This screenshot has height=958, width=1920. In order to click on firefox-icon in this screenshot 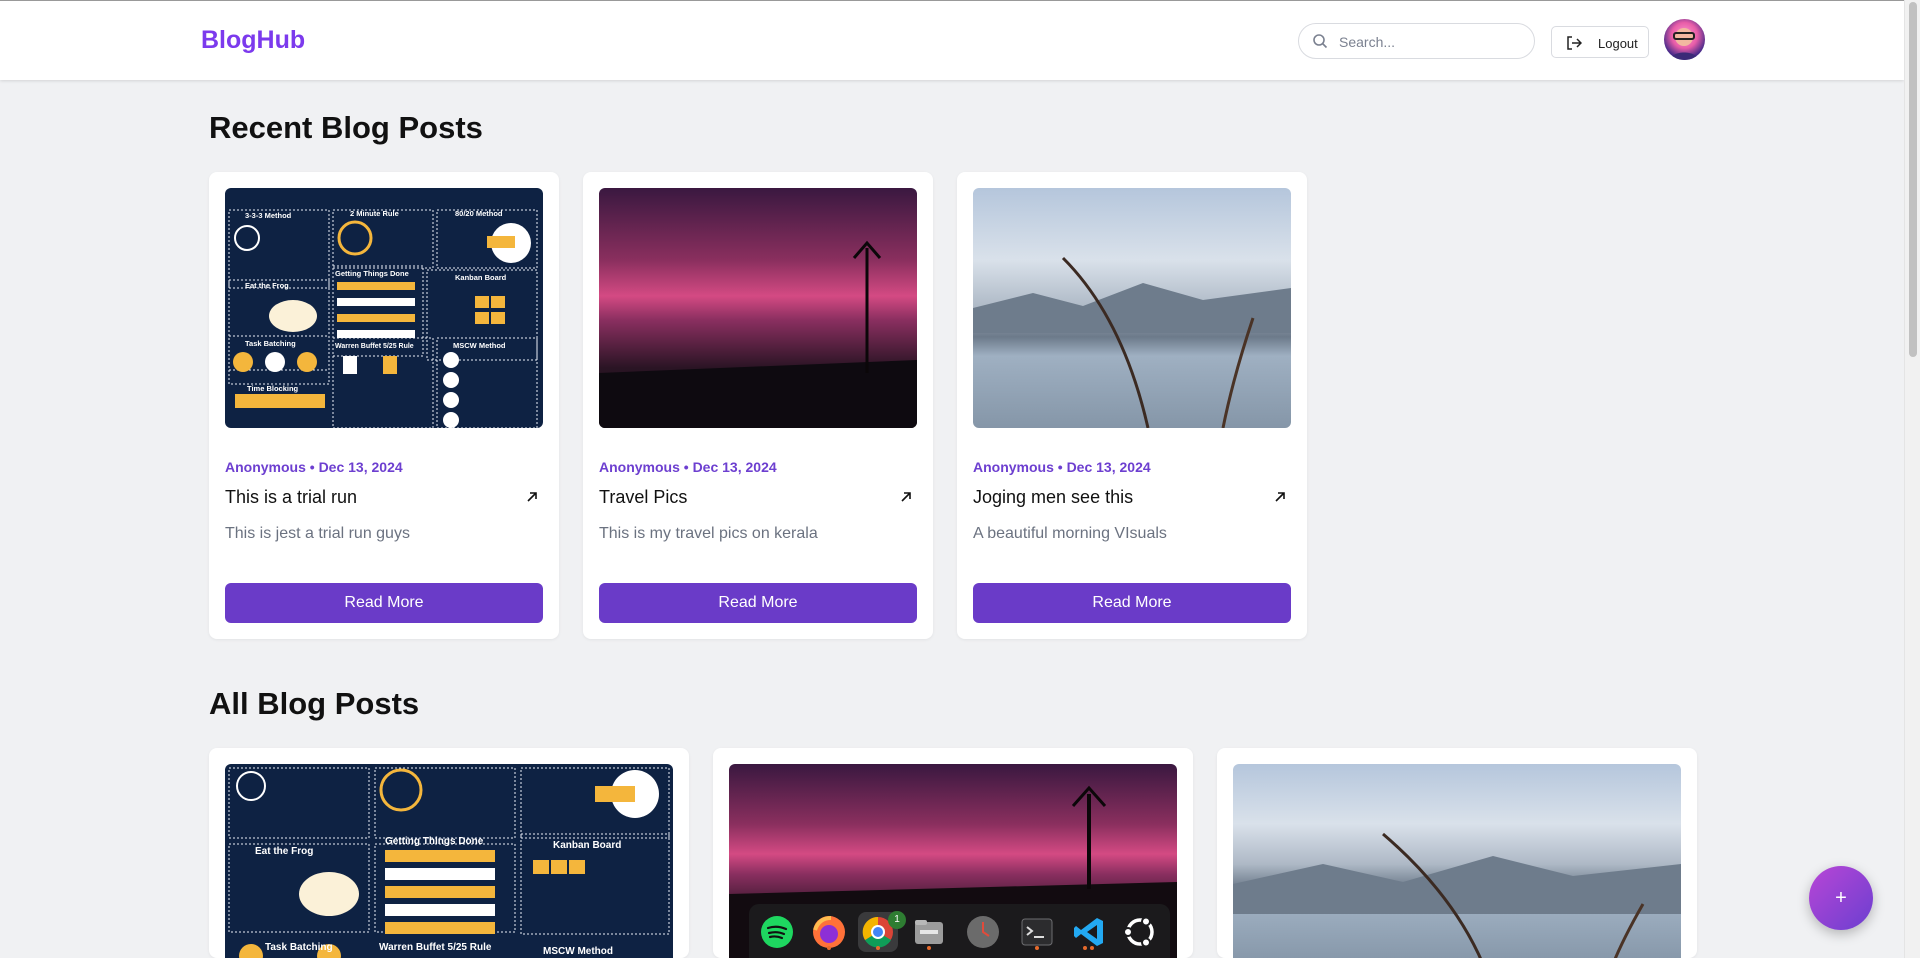, I will do `click(829, 932)`.